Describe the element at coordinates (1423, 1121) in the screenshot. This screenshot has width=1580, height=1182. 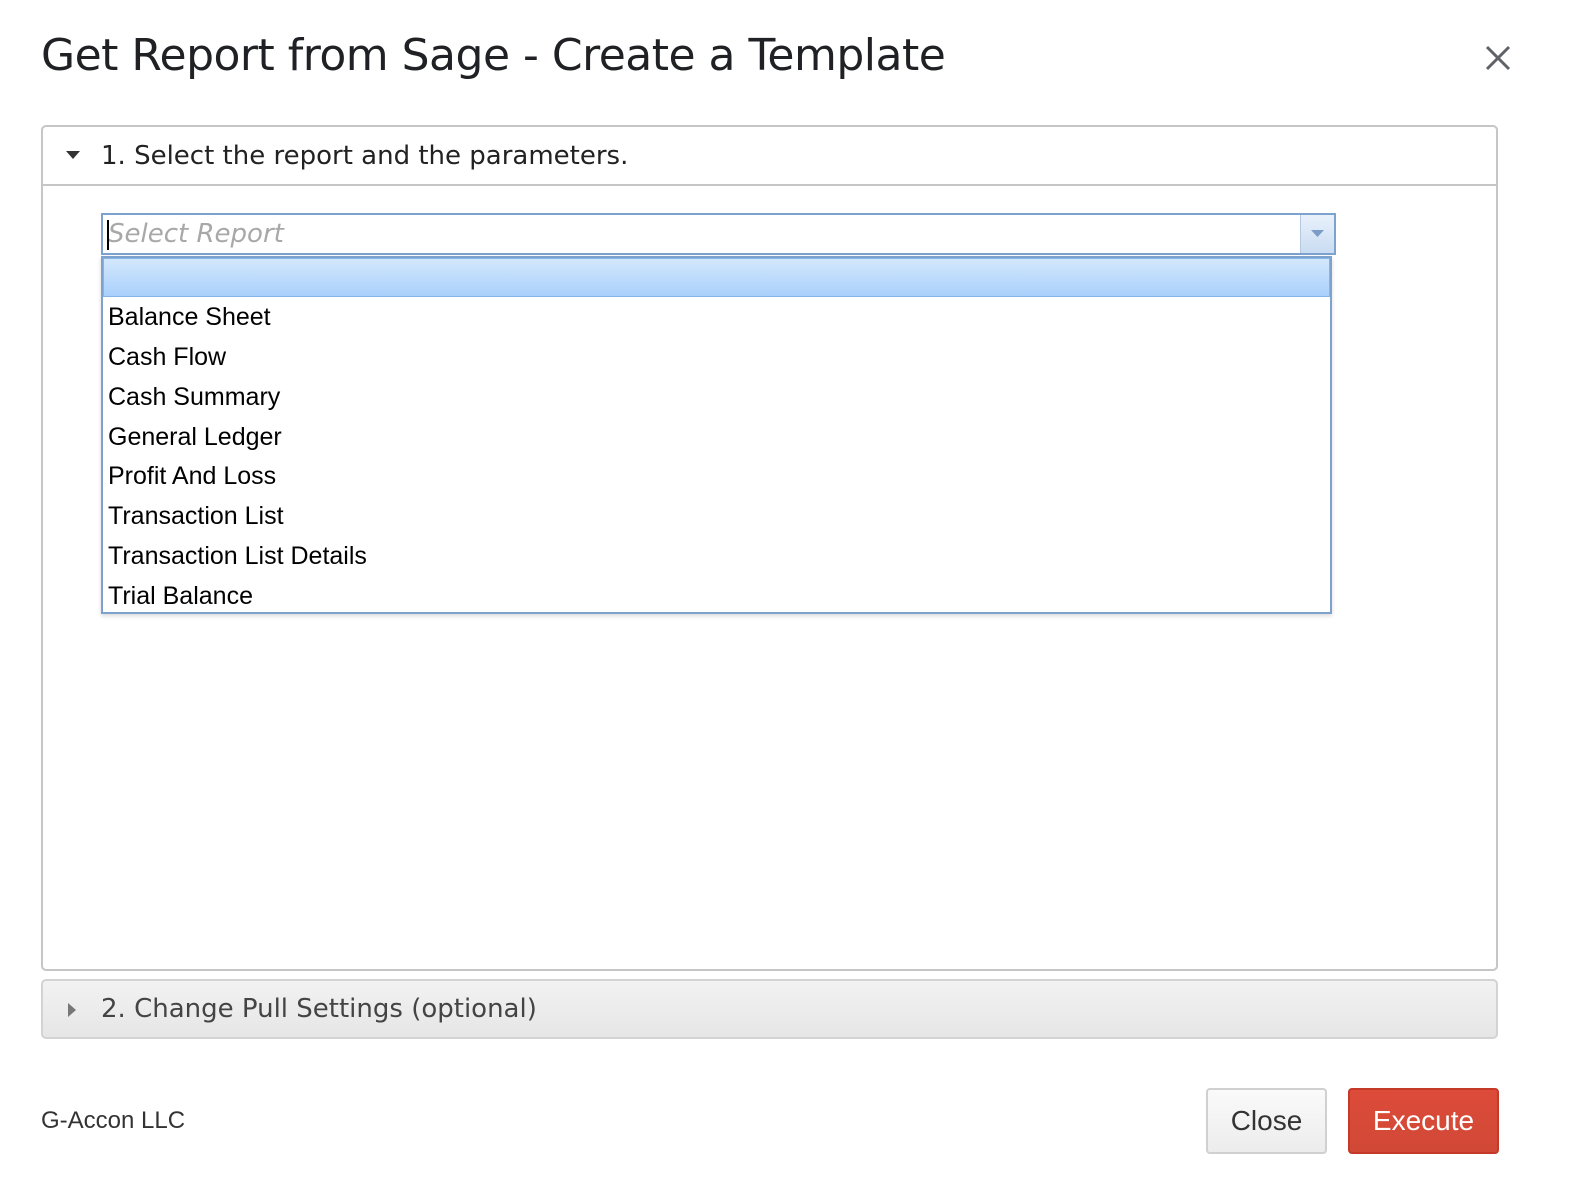
I see `execute-button: Execute` at that location.